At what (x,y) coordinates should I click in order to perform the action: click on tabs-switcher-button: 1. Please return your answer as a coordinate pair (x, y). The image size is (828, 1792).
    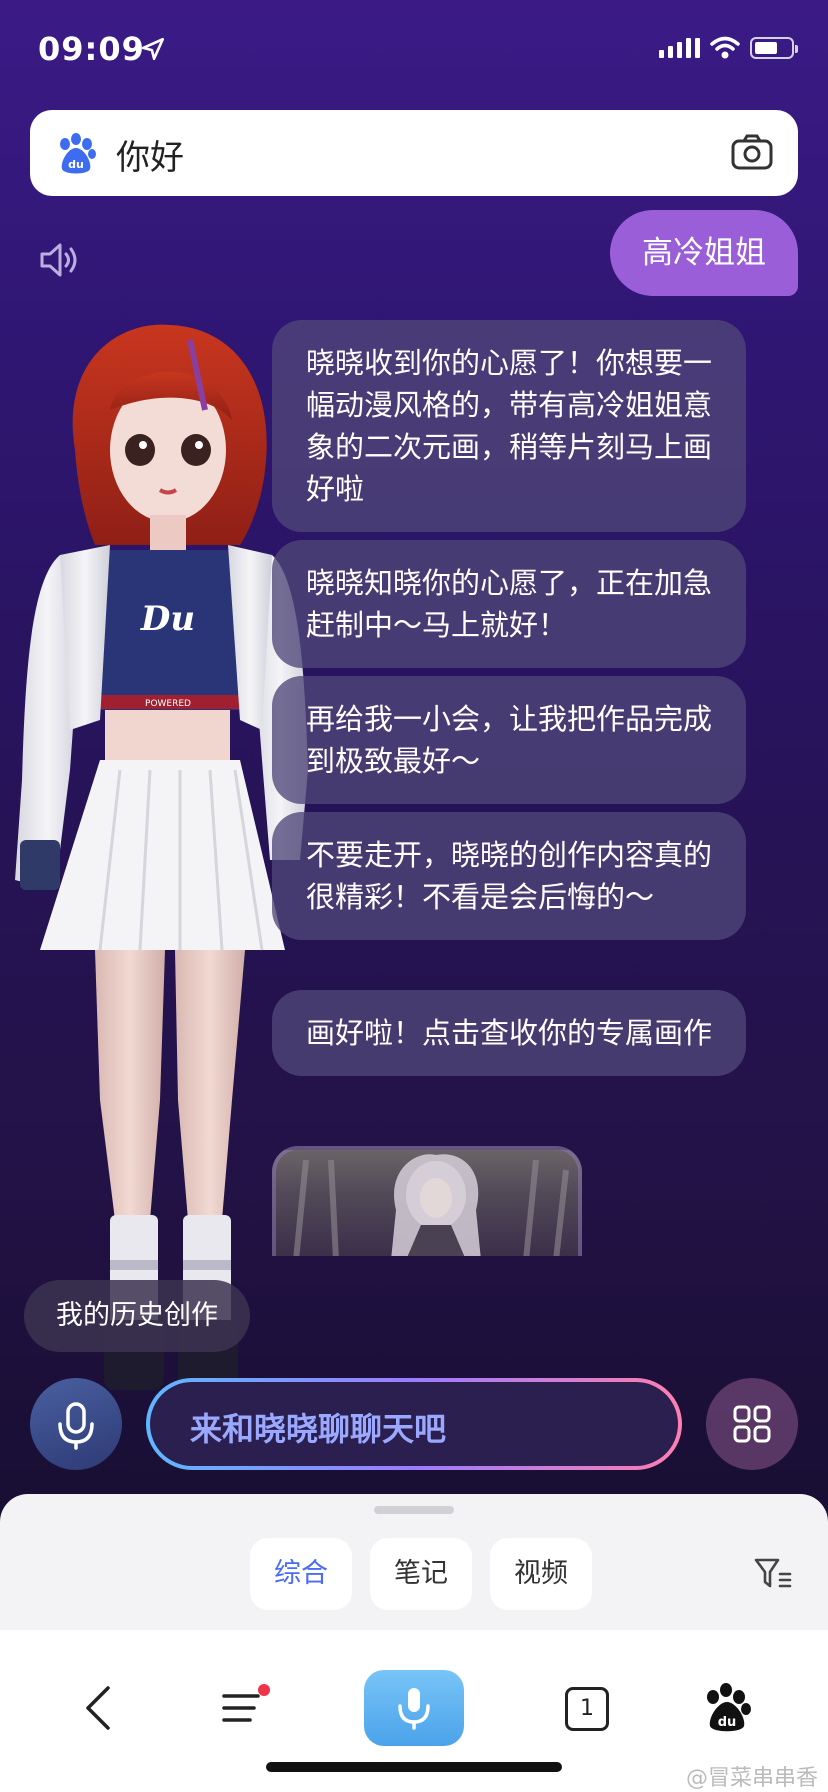
    Looking at the image, I should click on (586, 1708).